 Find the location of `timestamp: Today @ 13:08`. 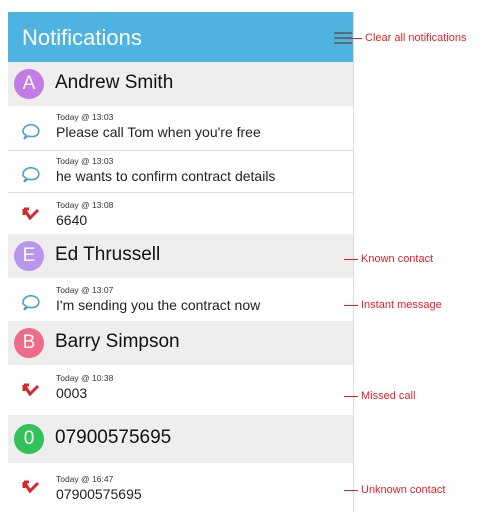

timestamp: Today @ 13:08 is located at coordinates (85, 205).